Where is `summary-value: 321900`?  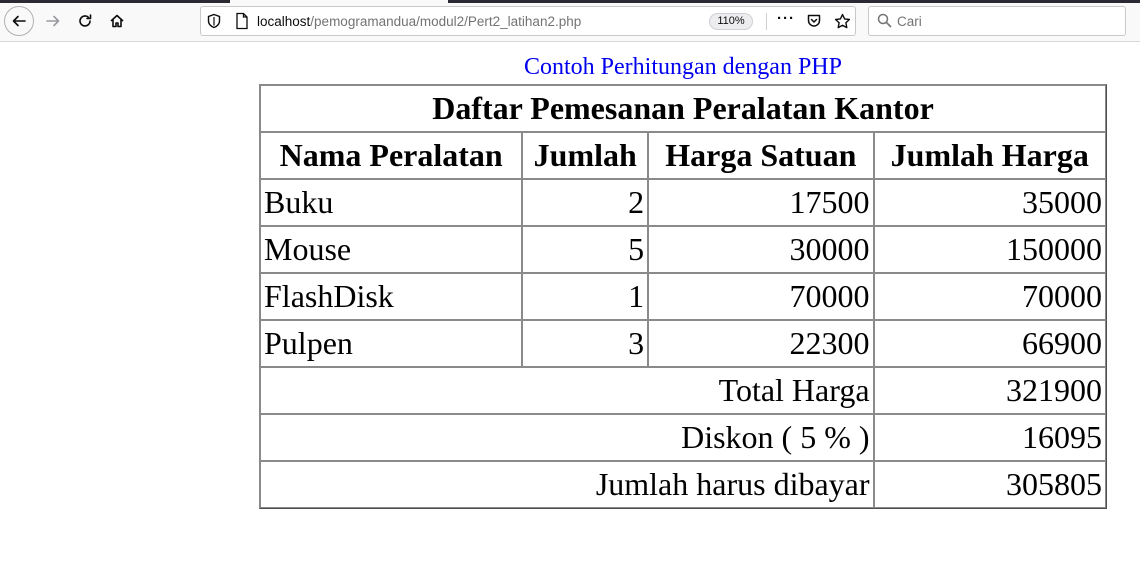 summary-value: 321900 is located at coordinates (989, 390).